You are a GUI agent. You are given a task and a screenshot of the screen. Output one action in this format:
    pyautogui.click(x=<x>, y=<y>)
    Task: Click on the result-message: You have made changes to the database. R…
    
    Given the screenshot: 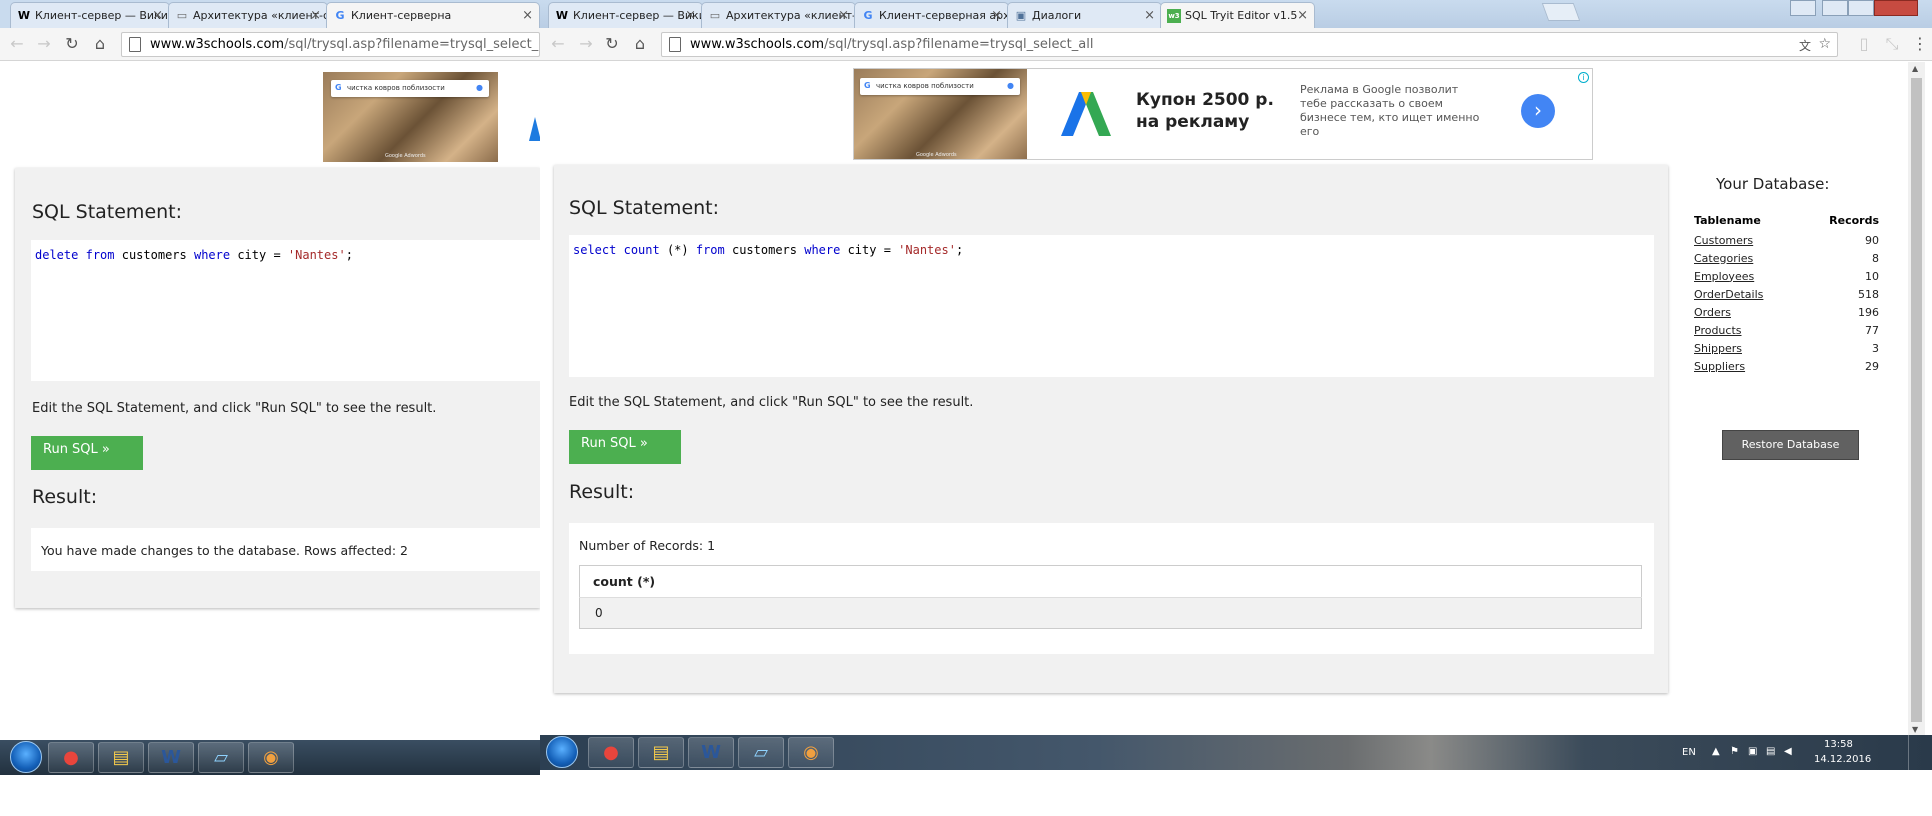 What is the action you would take?
    pyautogui.click(x=224, y=550)
    